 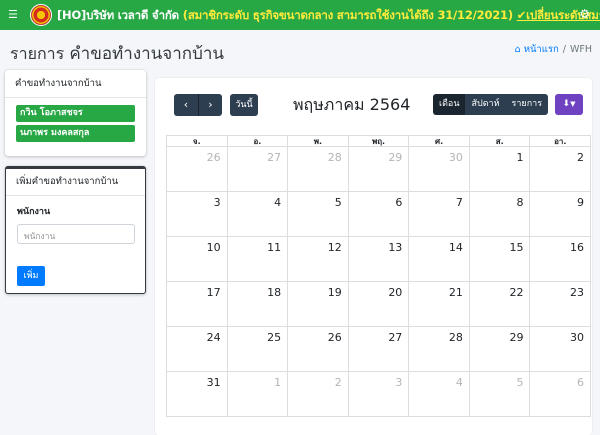 What do you see at coordinates (197, 259) in the screenshot?
I see `calendar-day-cell: 10` at bounding box center [197, 259].